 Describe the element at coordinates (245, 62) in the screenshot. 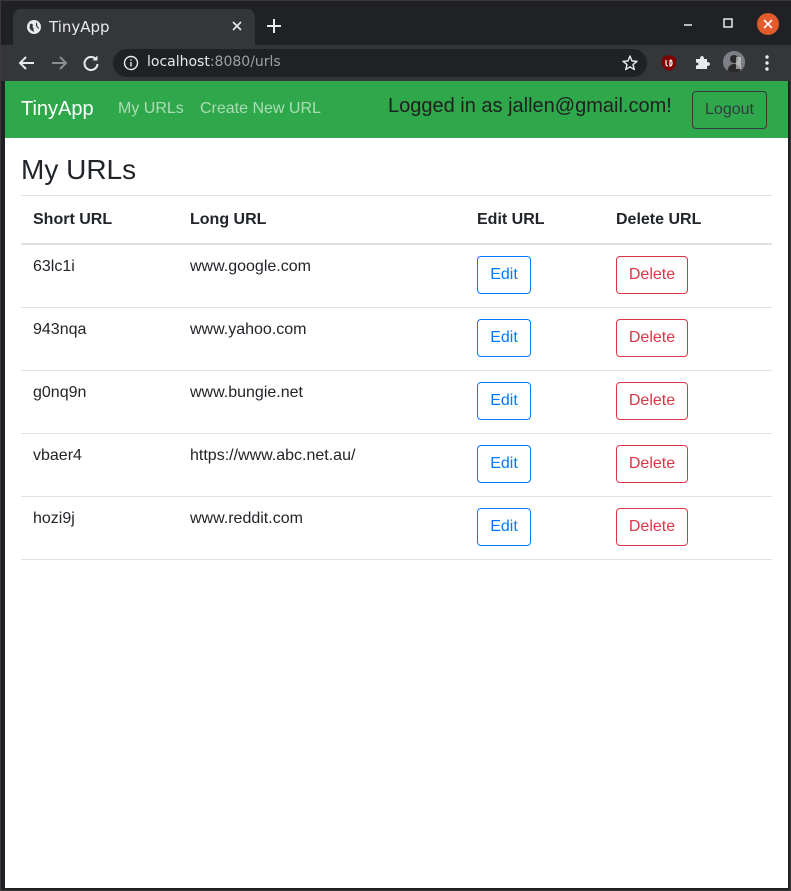

I see `url-path: :8080/urls` at that location.